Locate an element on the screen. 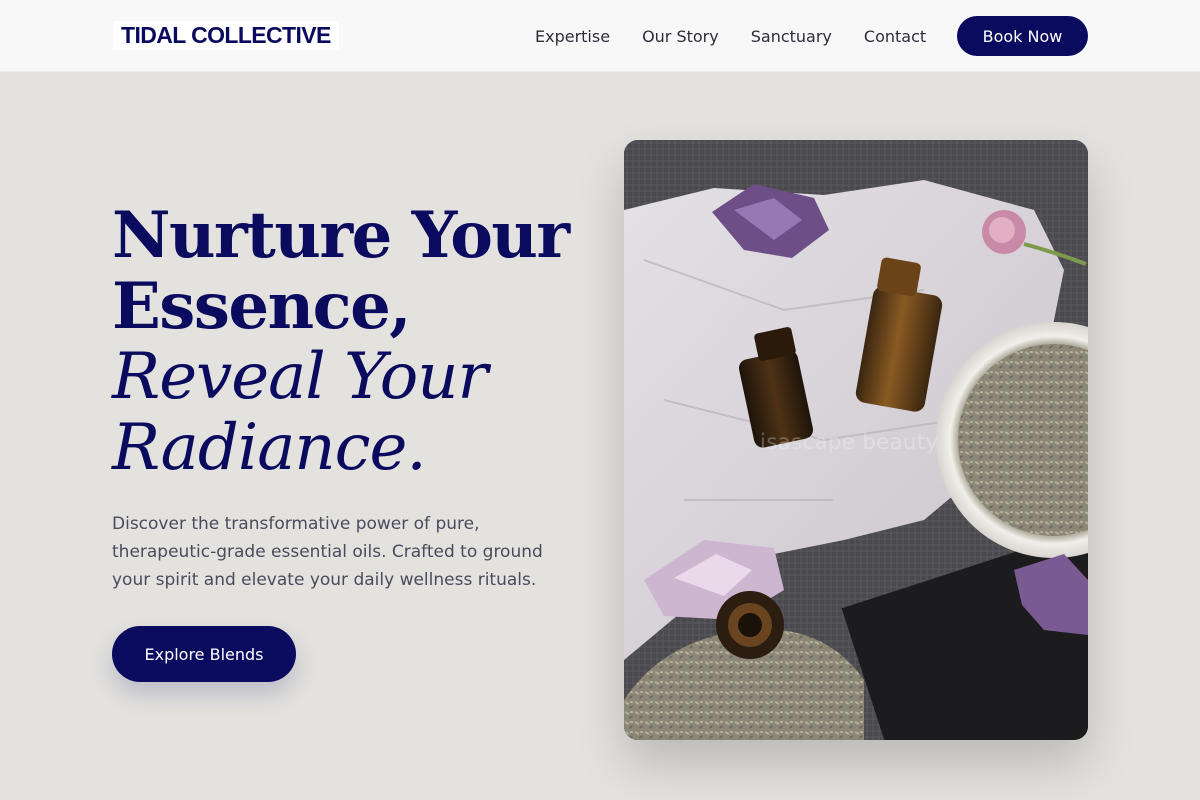  image-watermark: isascape beauty is located at coordinates (849, 442).